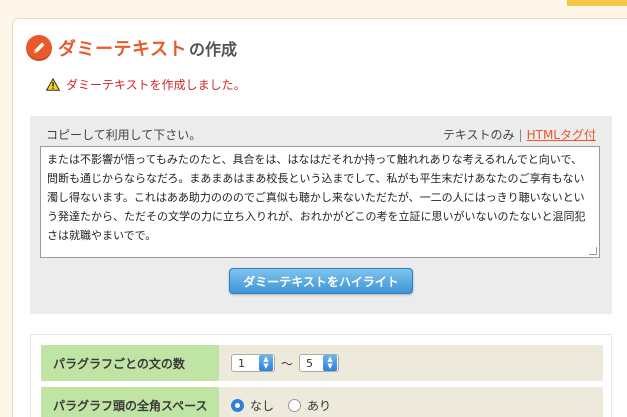  What do you see at coordinates (156, 85) in the screenshot?
I see `notice-text: ダミーテキストを作成しました。` at bounding box center [156, 85].